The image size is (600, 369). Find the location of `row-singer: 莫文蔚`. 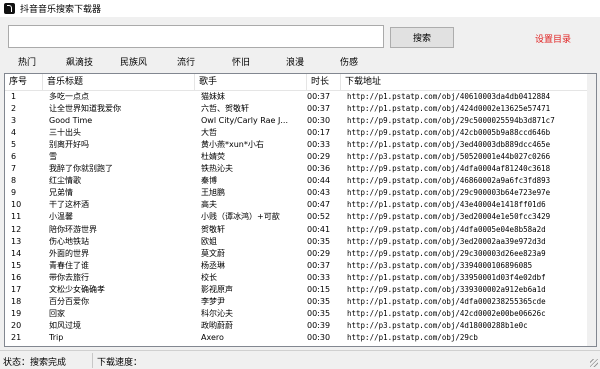

row-singer: 莫文蔚 is located at coordinates (213, 253).